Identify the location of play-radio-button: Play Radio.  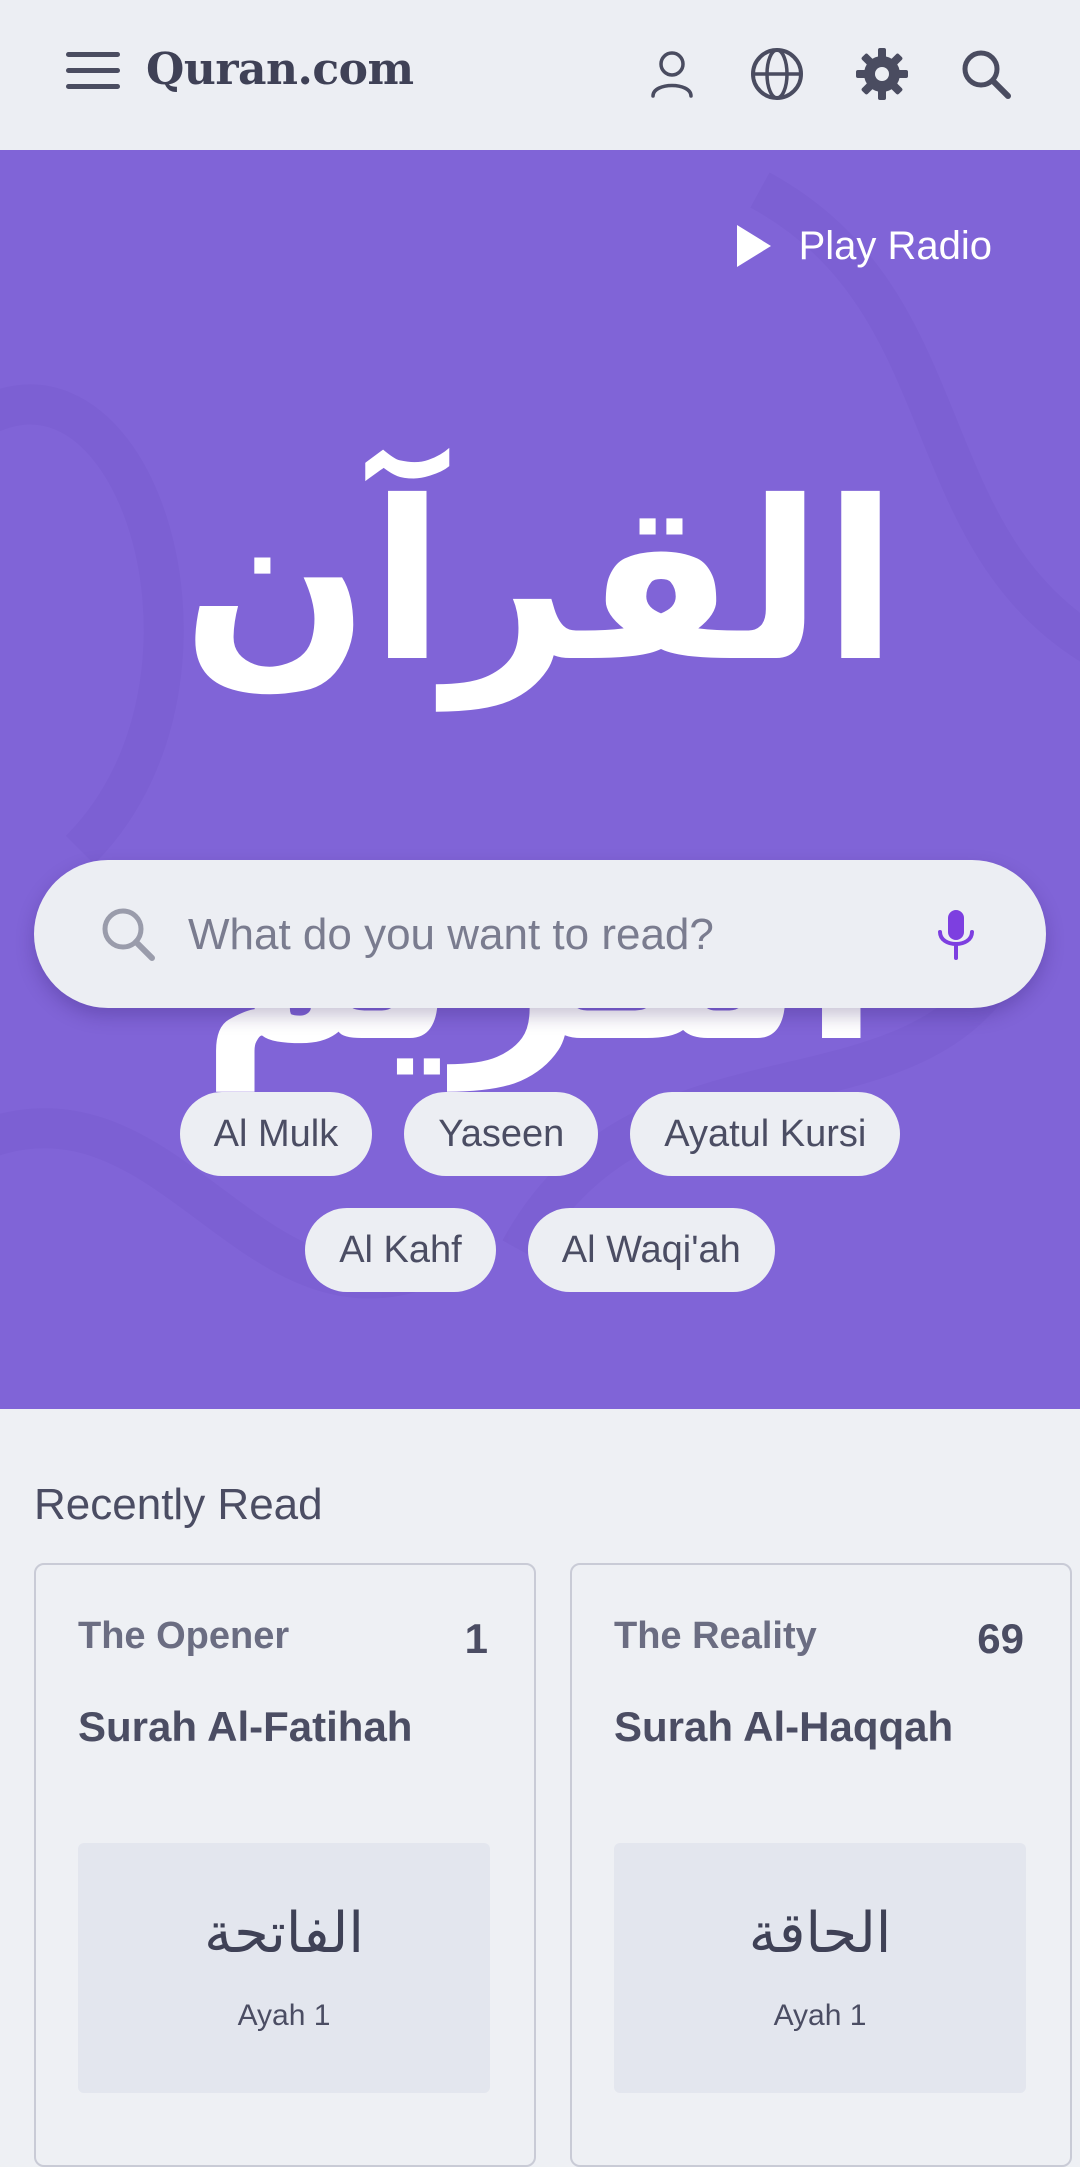
(863, 246).